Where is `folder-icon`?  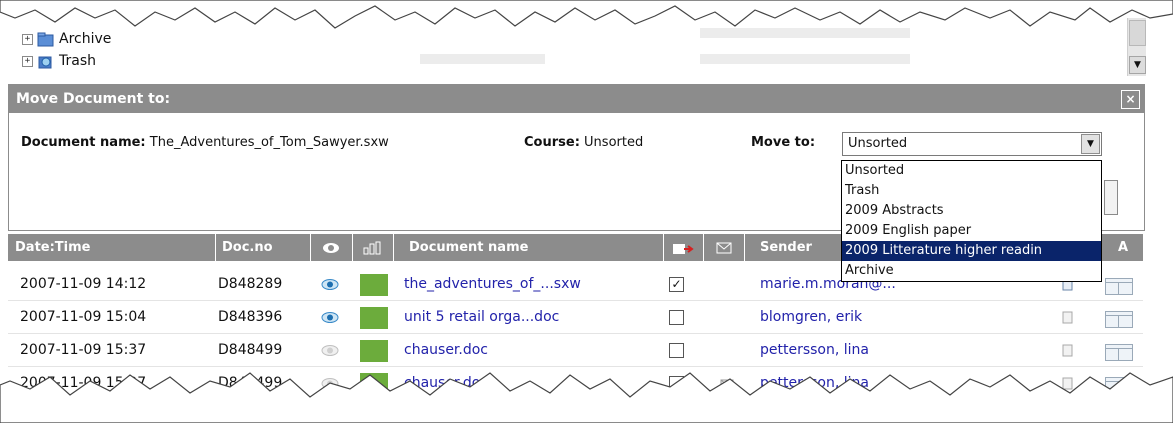
folder-icon is located at coordinates (45, 39).